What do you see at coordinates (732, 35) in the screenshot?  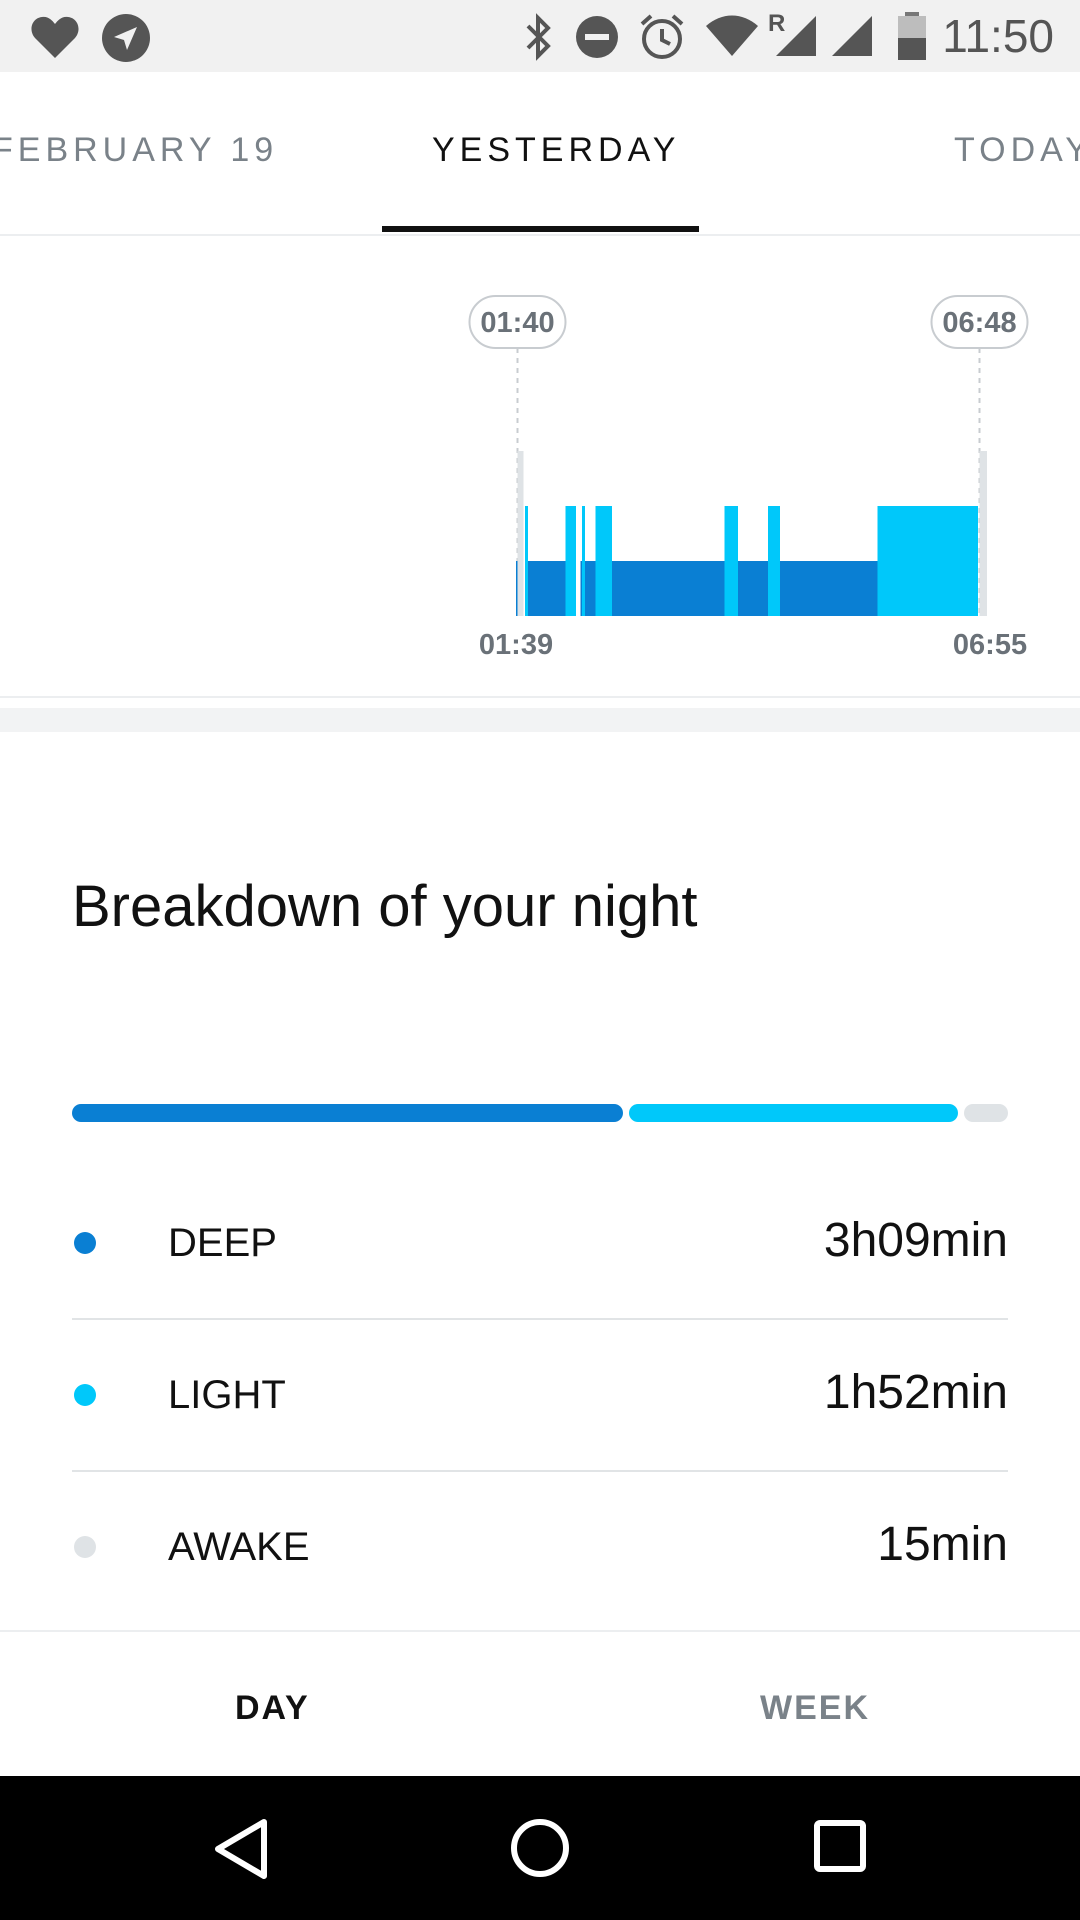 I see `wifi-icon` at bounding box center [732, 35].